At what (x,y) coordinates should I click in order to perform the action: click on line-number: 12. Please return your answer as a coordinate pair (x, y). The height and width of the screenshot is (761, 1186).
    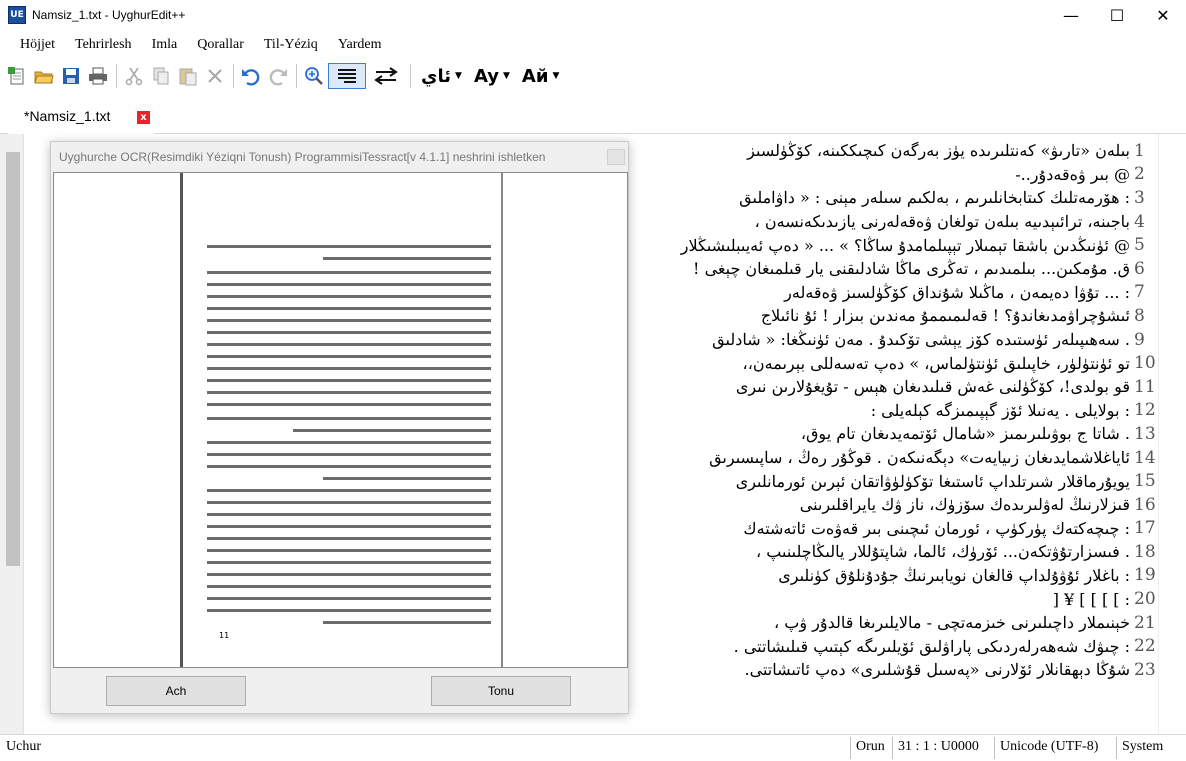
    Looking at the image, I should click on (1145, 410).